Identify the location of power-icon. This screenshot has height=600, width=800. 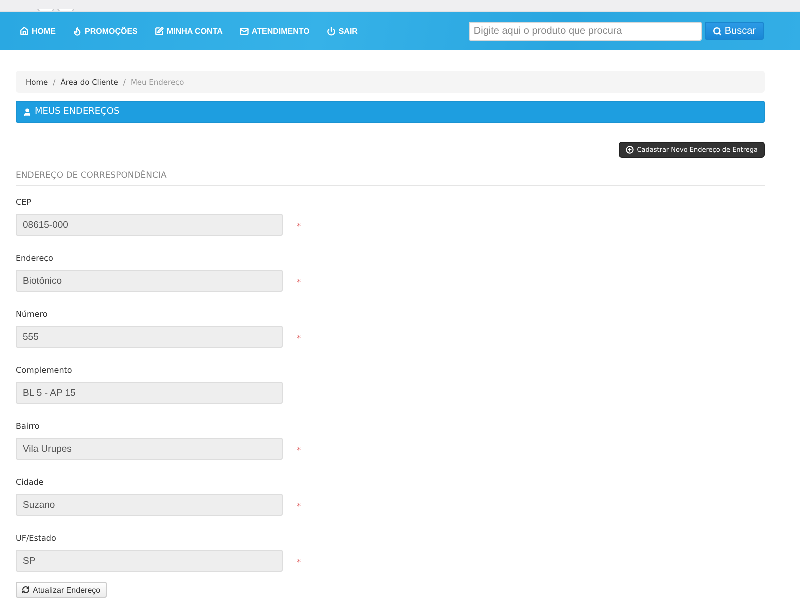
(331, 31).